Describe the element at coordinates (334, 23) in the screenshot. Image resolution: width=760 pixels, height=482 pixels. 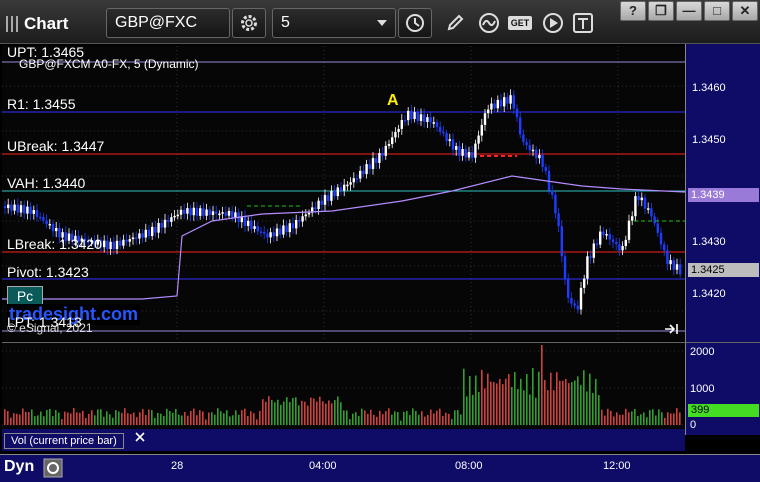
I see `interval-select: 5` at that location.